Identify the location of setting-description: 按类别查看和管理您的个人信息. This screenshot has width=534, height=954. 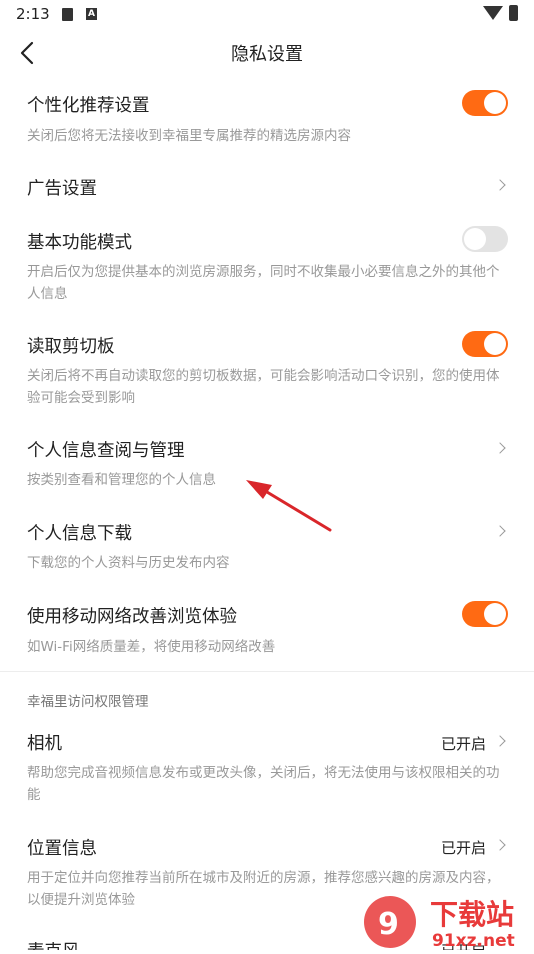
(121, 480).